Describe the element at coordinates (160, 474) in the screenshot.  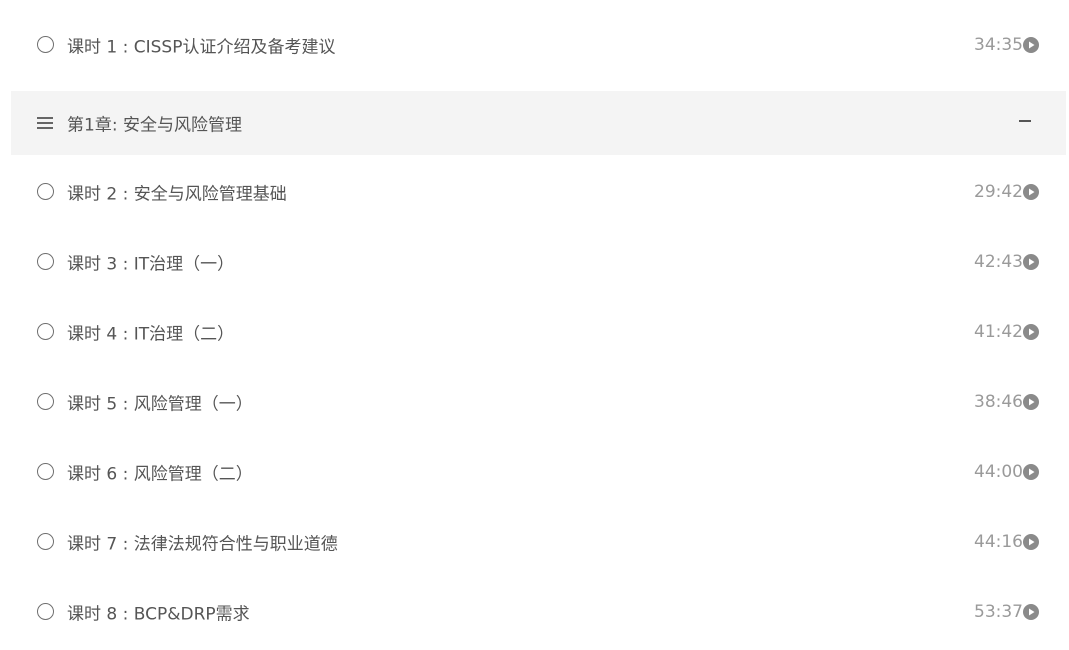
I see `lesson-title: 课时 6 : 风险管理（二）` at that location.